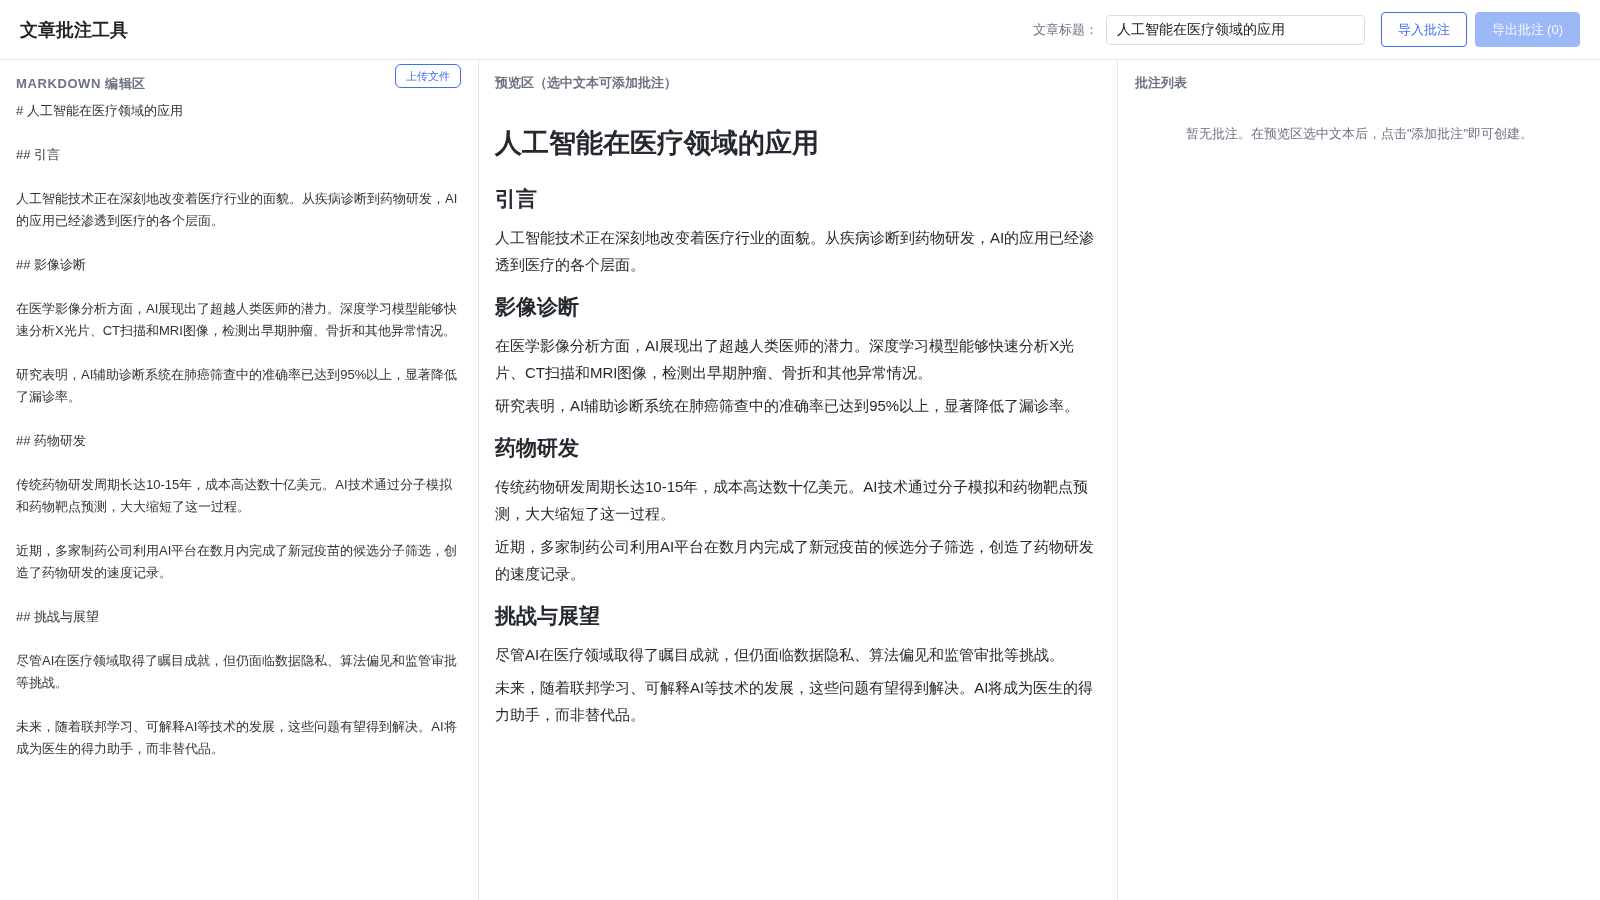  What do you see at coordinates (237, 386) in the screenshot?
I see `markdown-line: 研究表明，AI辅助诊断系统在肺癌筛查中的准确率已达到95%以上，显著降低了漏诊率。` at bounding box center [237, 386].